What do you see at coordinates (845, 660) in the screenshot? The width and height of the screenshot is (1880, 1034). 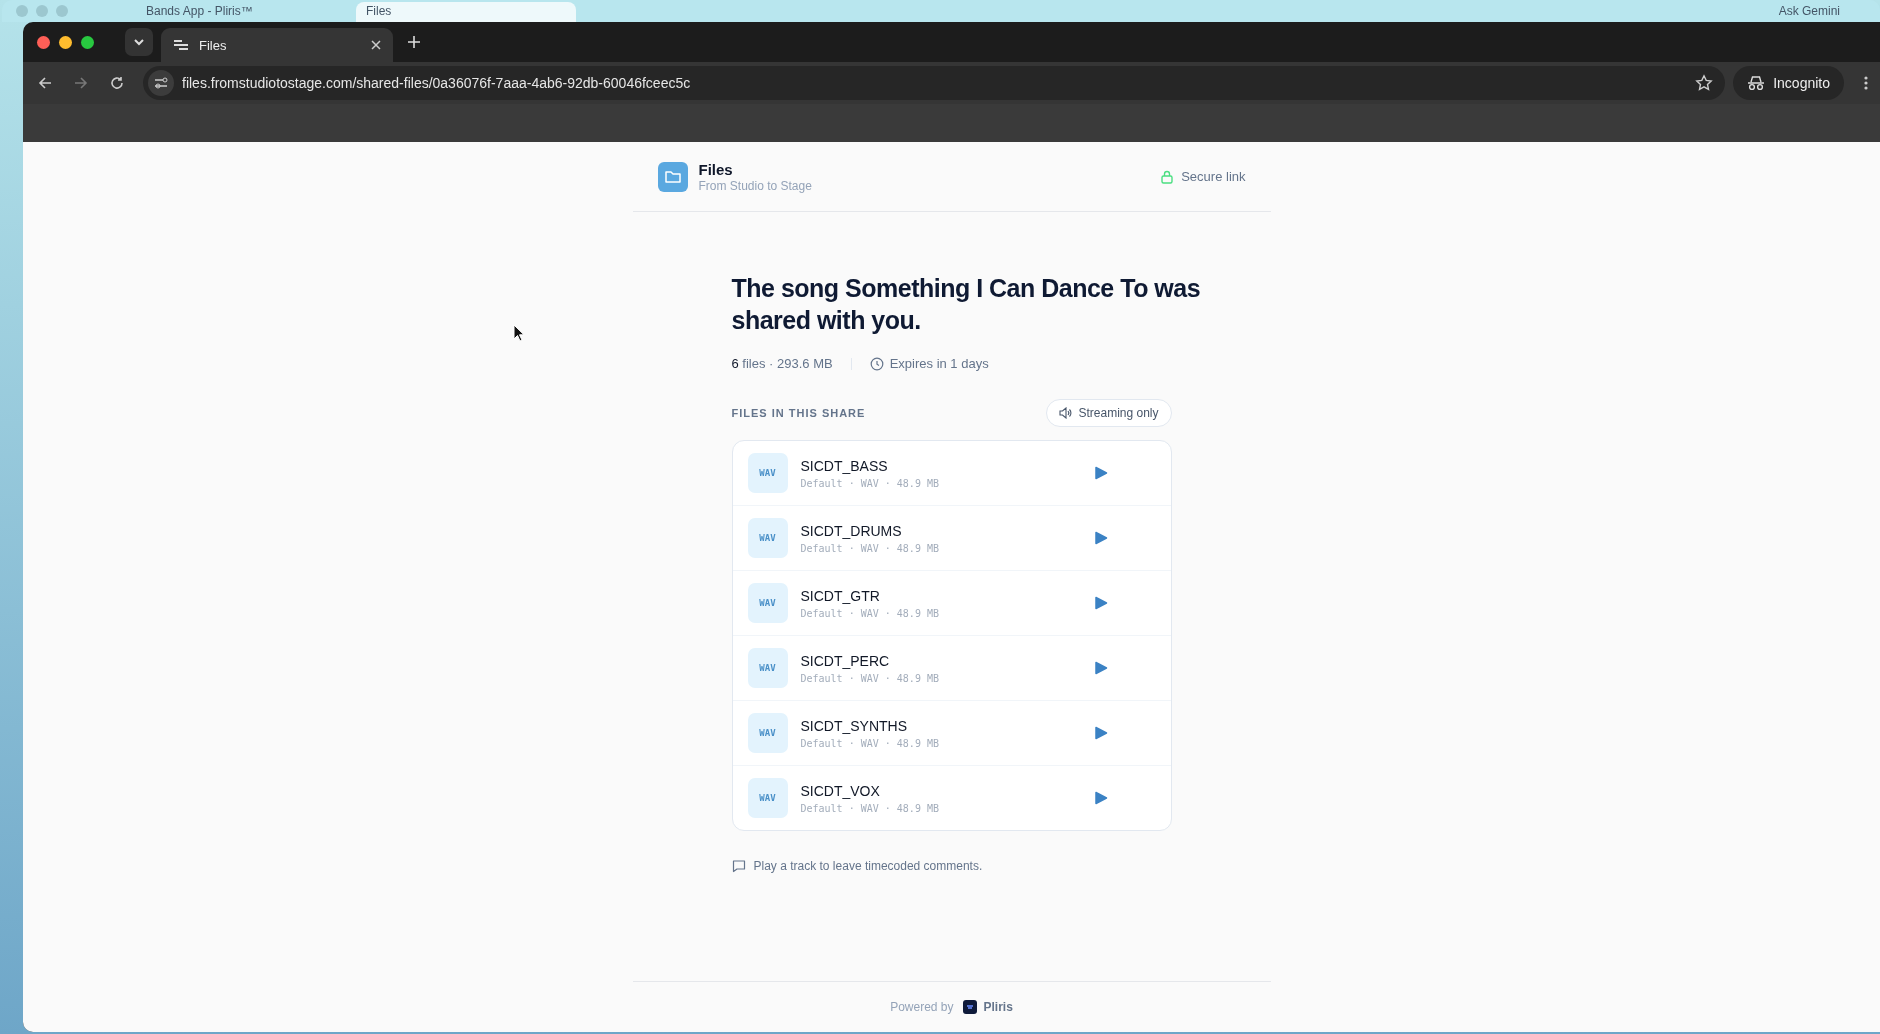 I see `file-name: SICDT_PERC` at bounding box center [845, 660].